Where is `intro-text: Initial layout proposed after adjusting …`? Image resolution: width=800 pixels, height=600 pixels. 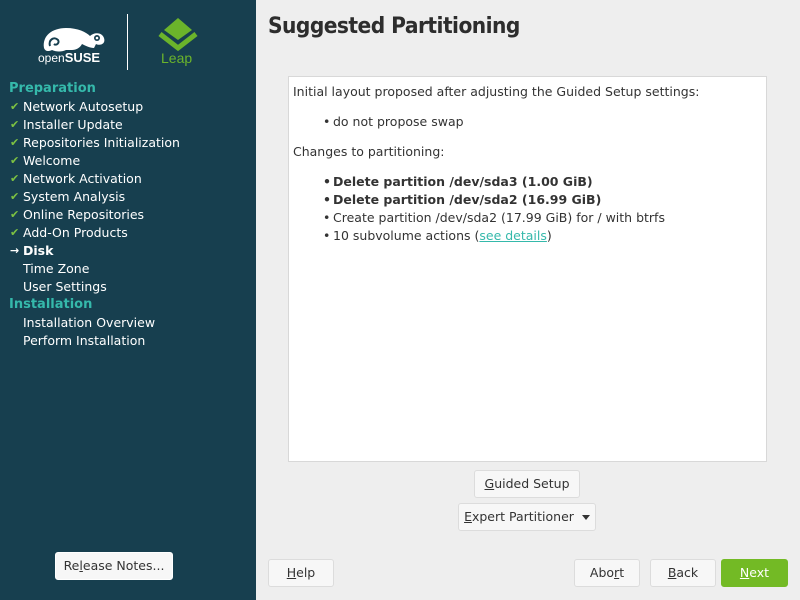
intro-text: Initial layout proposed after adjusting … is located at coordinates (496, 91).